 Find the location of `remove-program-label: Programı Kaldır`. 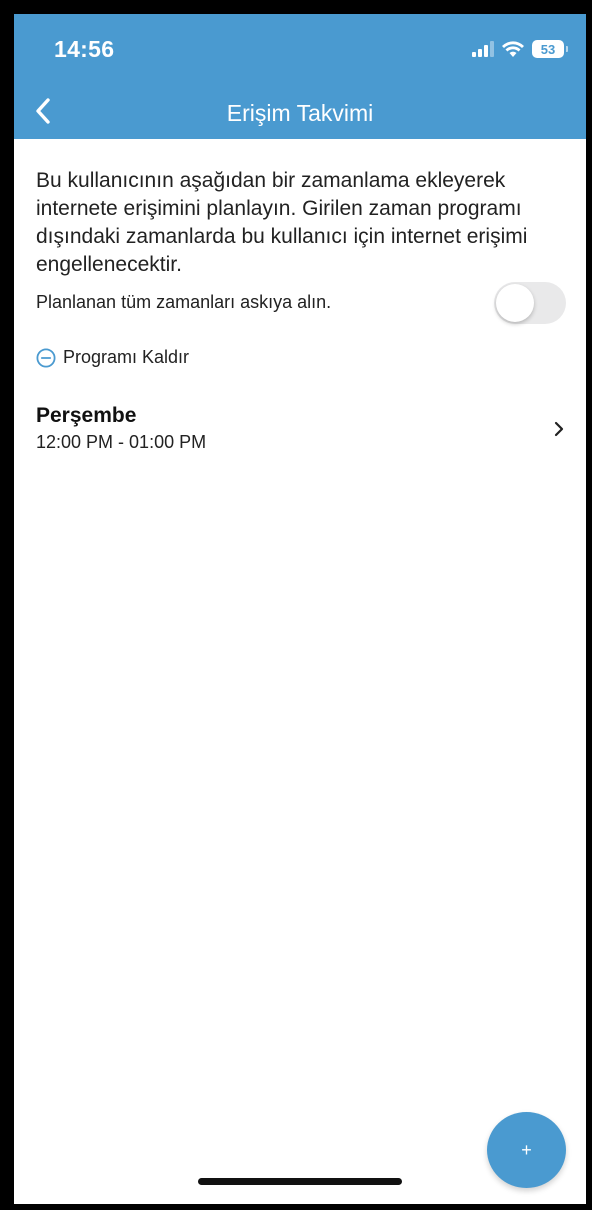

remove-program-label: Programı Kaldır is located at coordinates (126, 357).